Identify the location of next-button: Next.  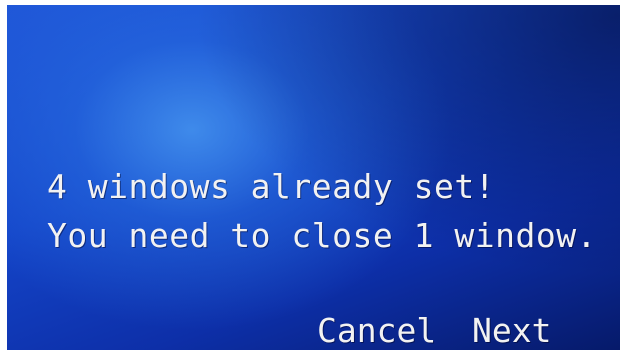
(511, 330).